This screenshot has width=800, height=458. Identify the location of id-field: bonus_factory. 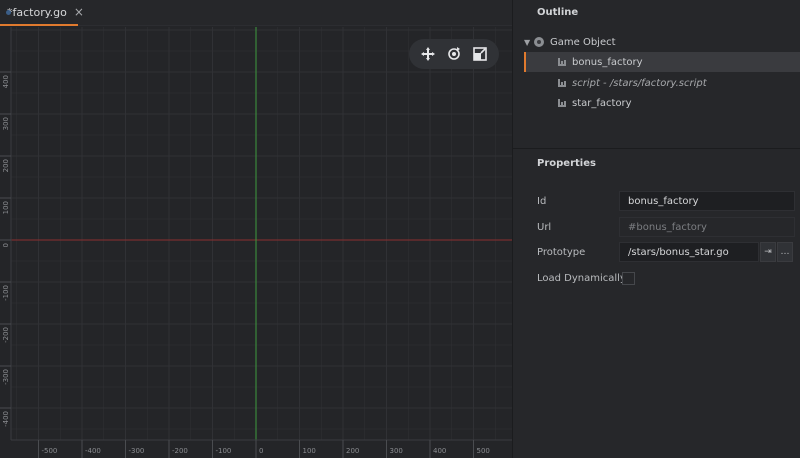
(707, 201).